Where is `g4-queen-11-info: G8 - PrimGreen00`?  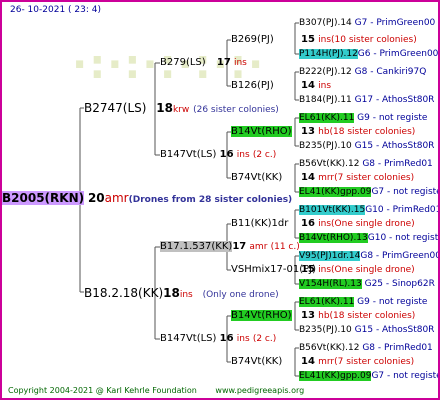 g4-queen-11-info: G8 - PrimGreen00 is located at coordinates (400, 256).